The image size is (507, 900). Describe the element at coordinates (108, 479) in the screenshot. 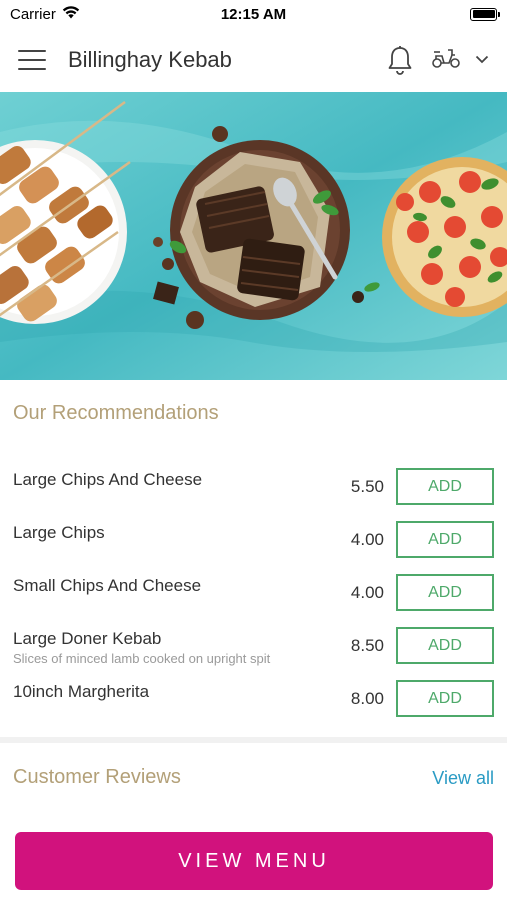

I see `item-name: Large Chips And Cheese` at that location.